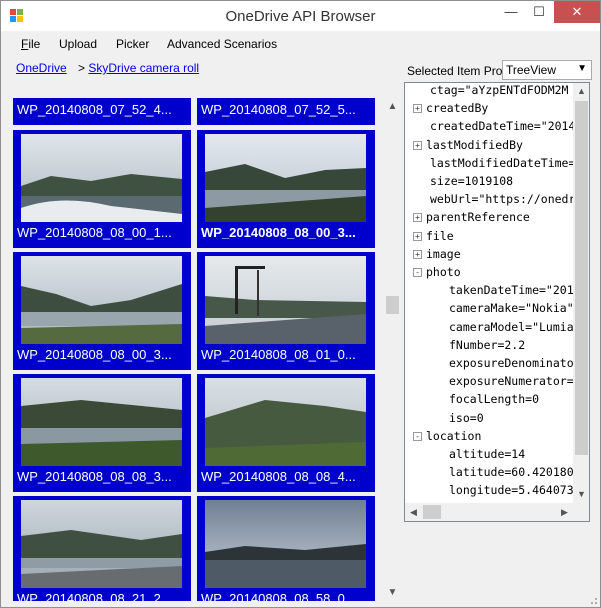  I want to click on tree-node-label: exposureDenominato, so click(511, 363).